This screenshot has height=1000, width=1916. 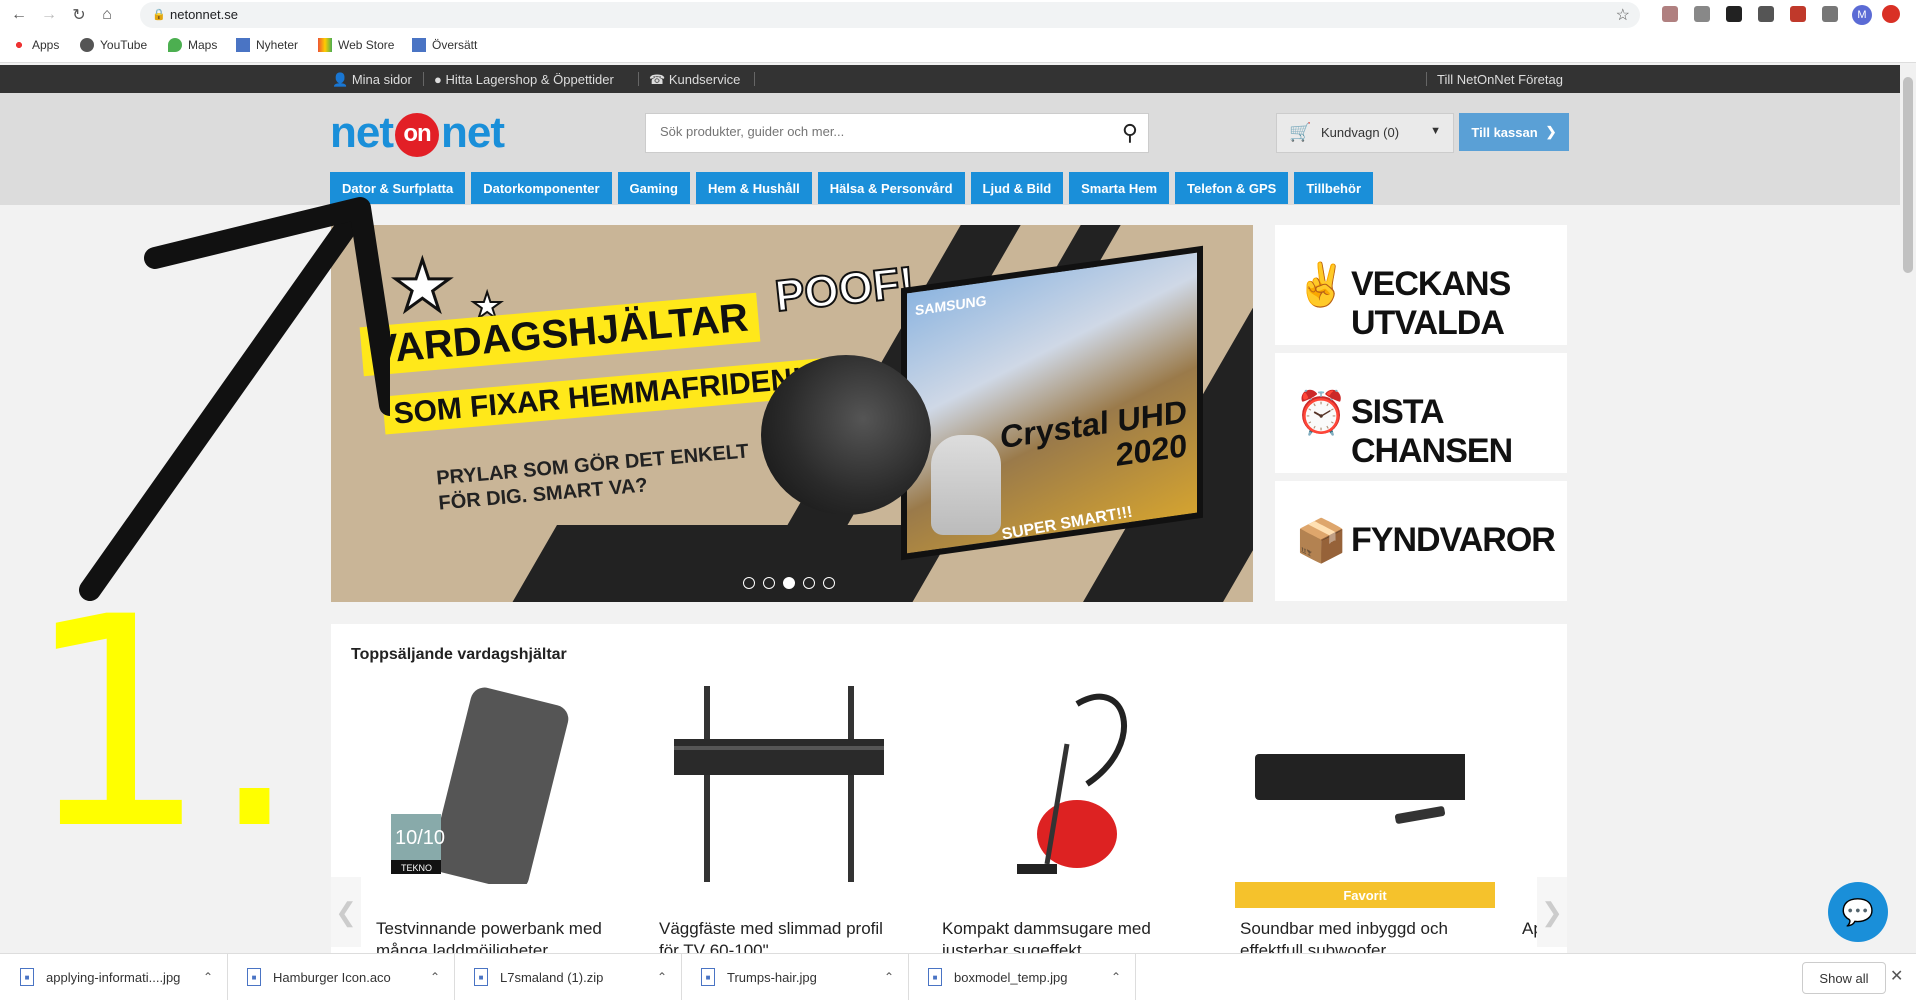 What do you see at coordinates (87, 45) in the screenshot?
I see `globe-icon` at bounding box center [87, 45].